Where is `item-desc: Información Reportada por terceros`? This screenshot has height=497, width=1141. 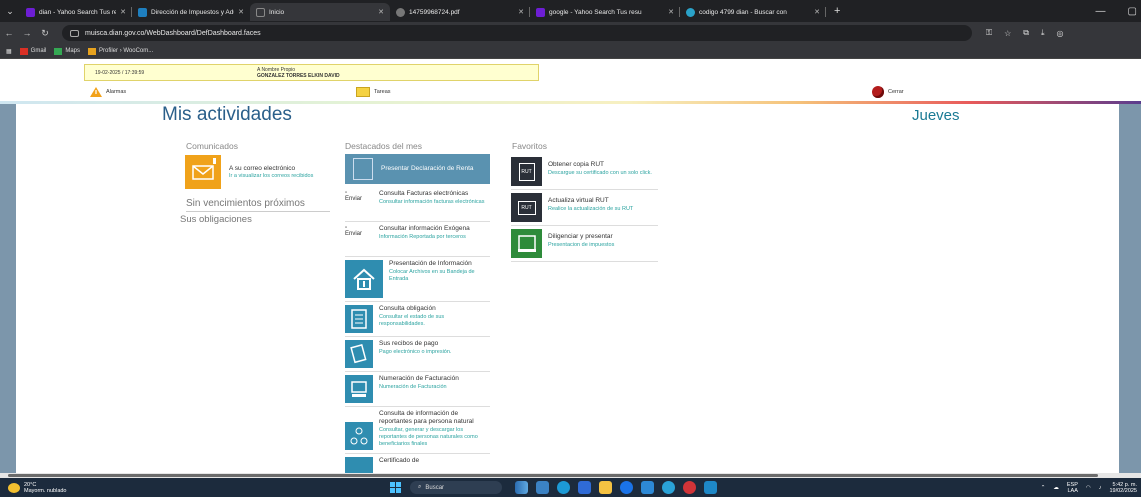
item-desc: Información Reportada por terceros is located at coordinates (424, 237).